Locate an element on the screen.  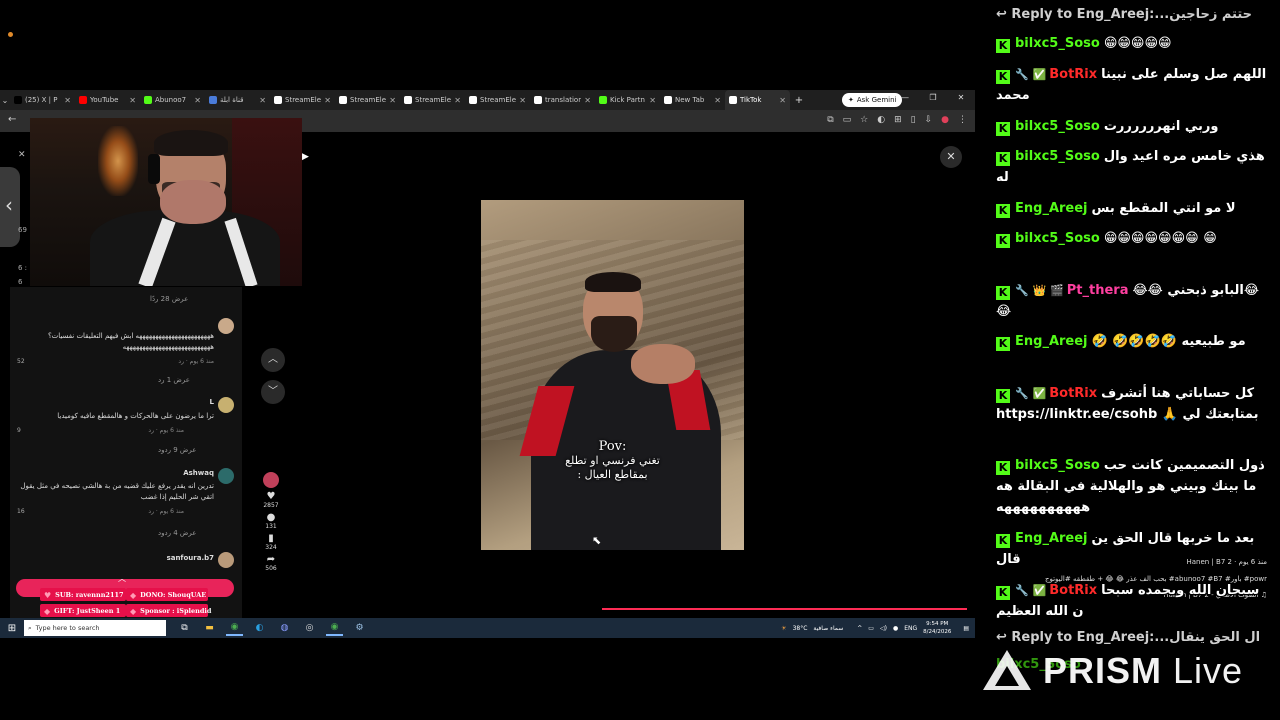
chat-username: Pt_thera is located at coordinates (1098, 290).